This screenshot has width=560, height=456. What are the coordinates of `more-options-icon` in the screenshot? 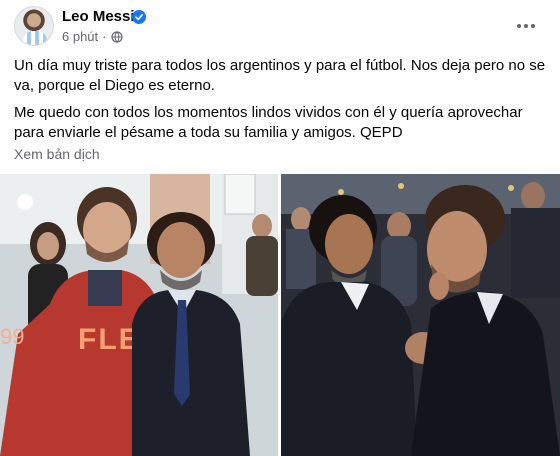 It's located at (526, 26).